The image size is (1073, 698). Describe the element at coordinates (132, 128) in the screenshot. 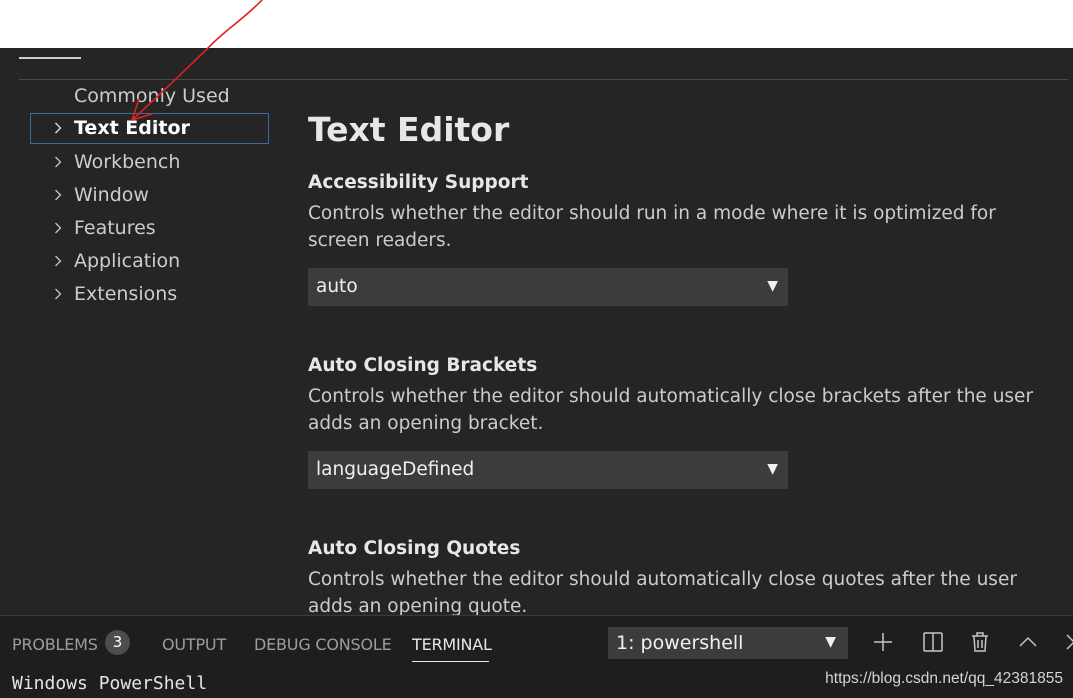

I see `toc-item-label: Text Editor` at that location.